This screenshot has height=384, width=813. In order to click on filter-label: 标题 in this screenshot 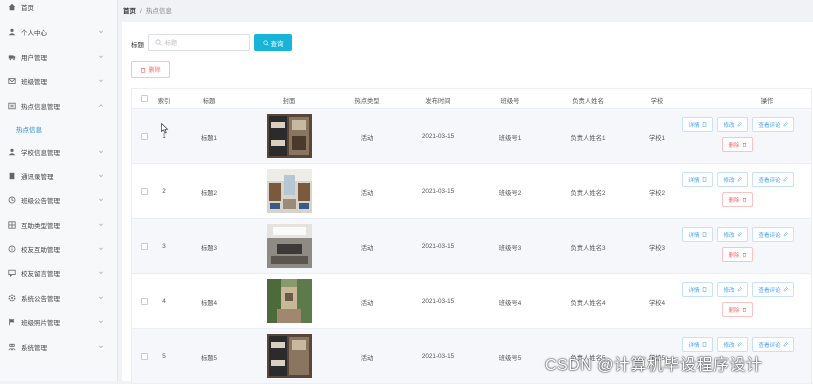, I will do `click(137, 45)`.